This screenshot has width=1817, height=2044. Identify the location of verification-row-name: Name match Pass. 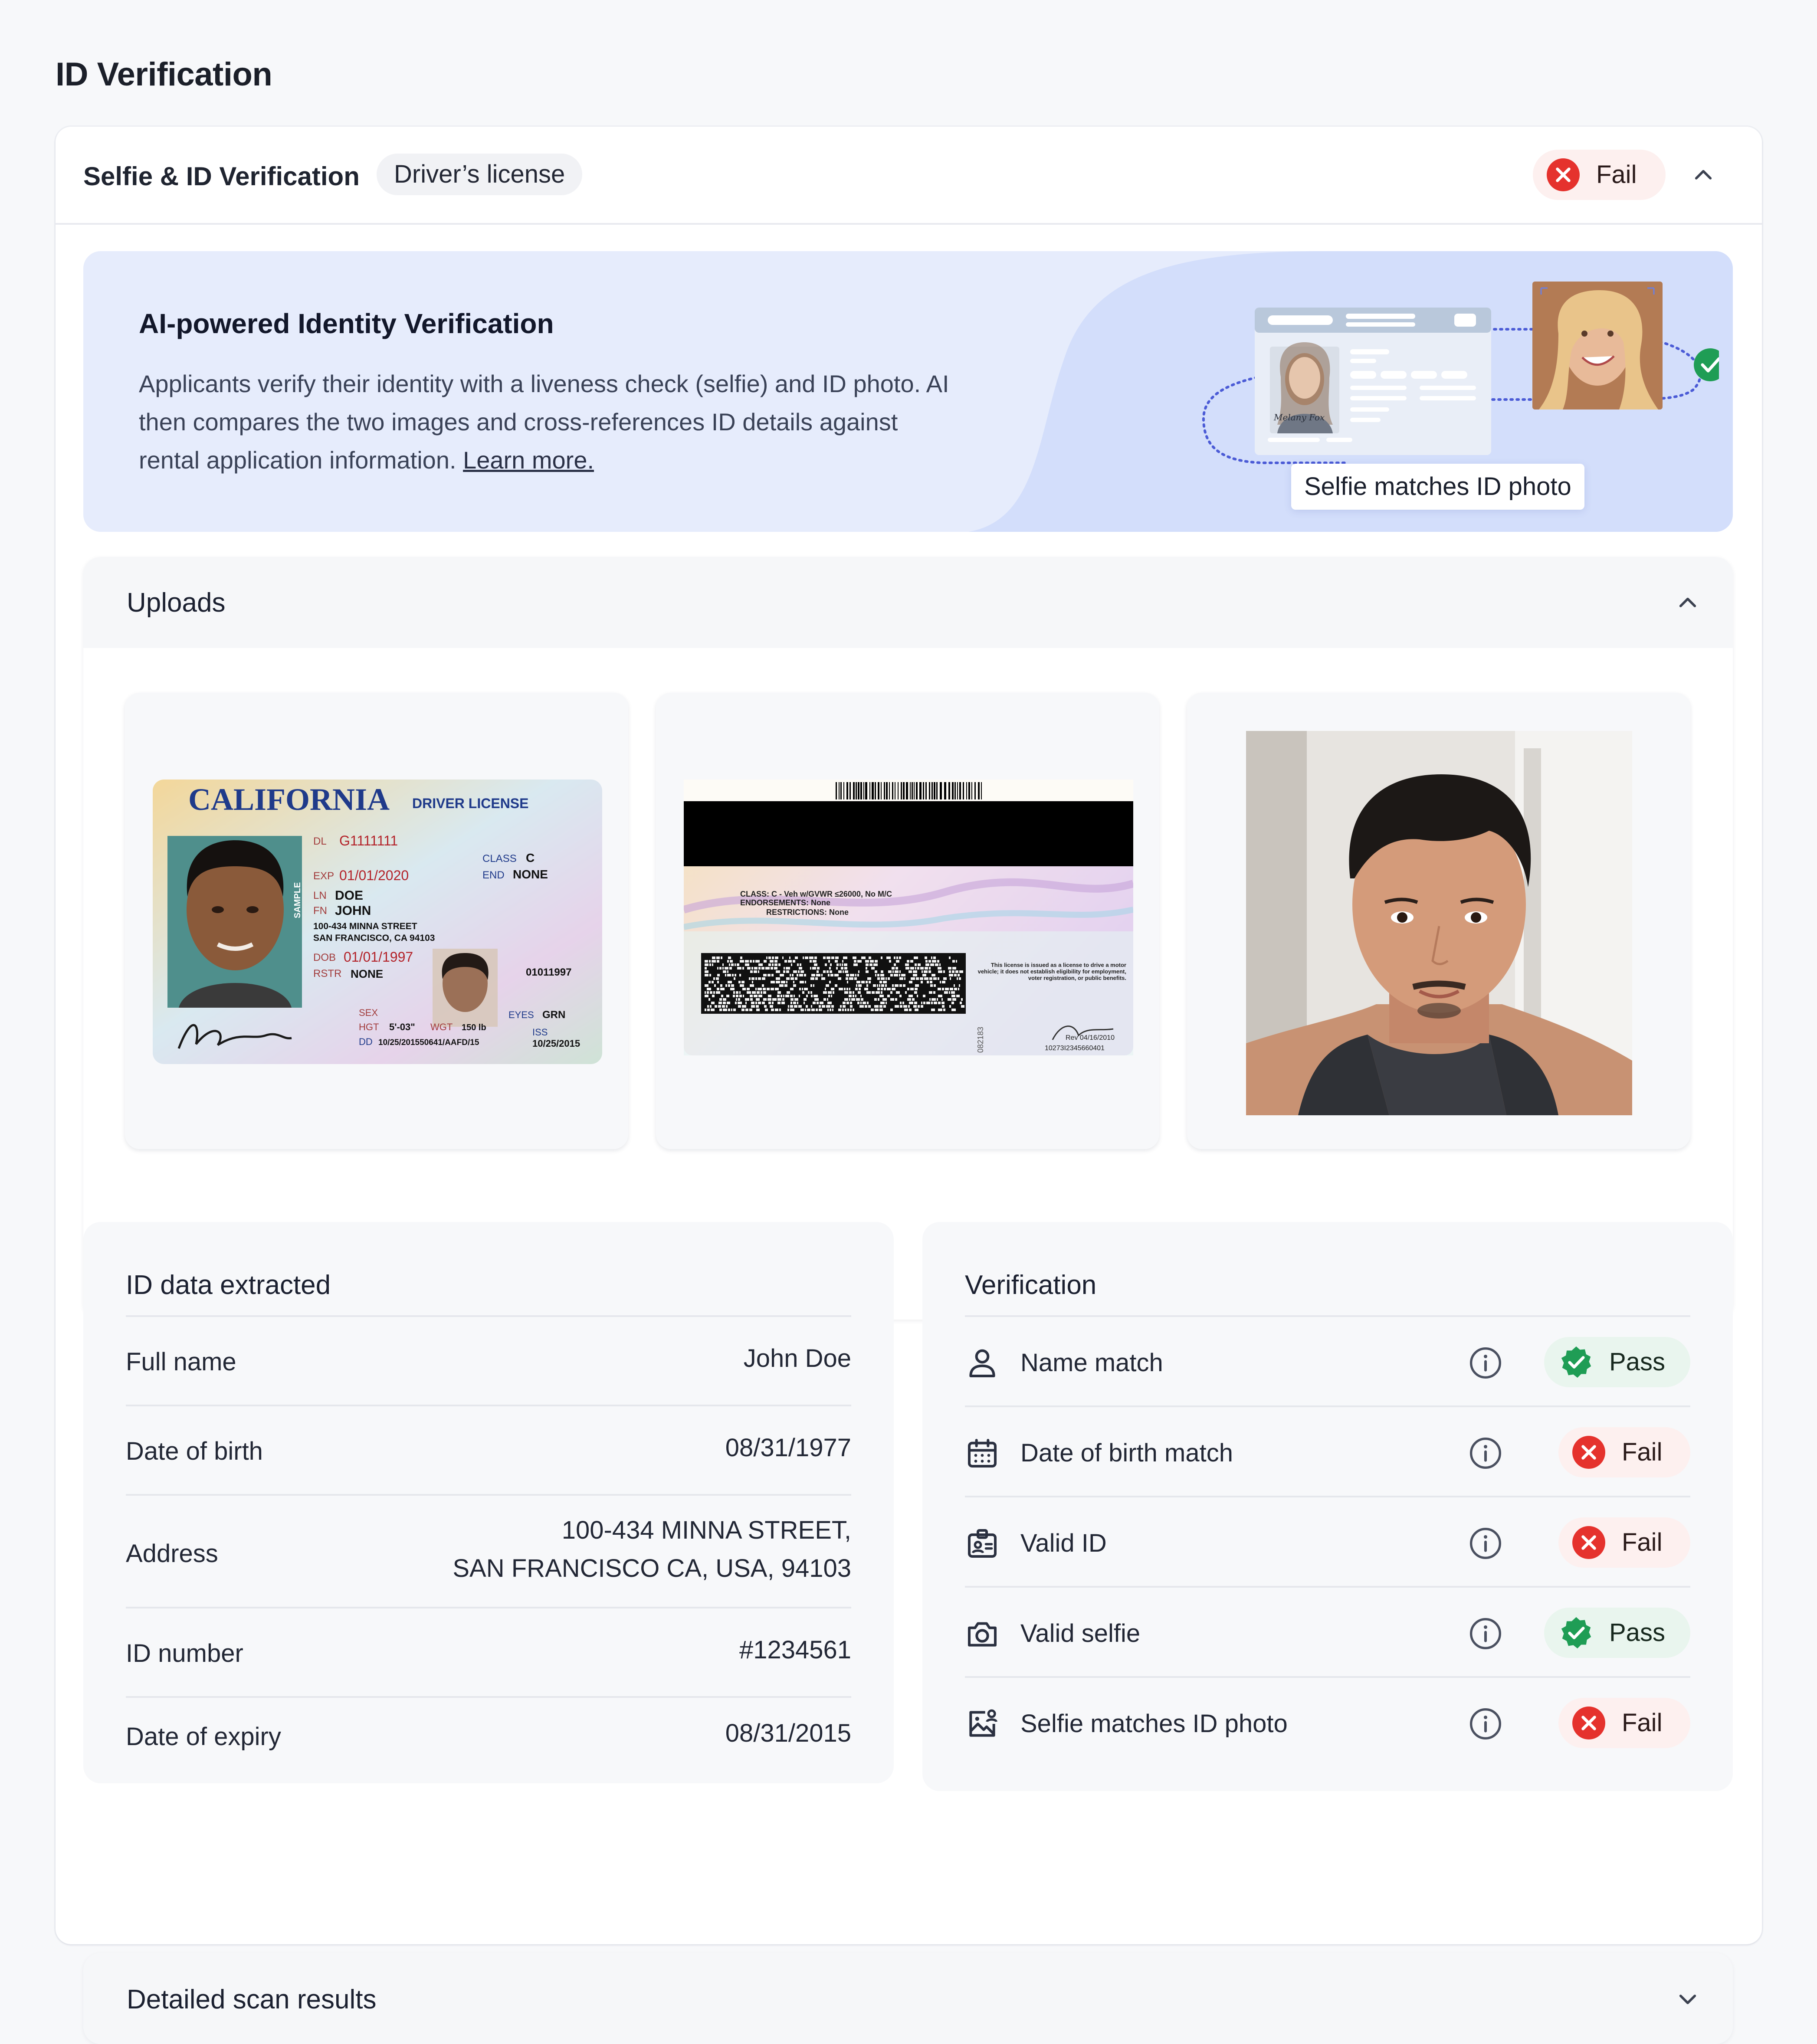
(1328, 1361).